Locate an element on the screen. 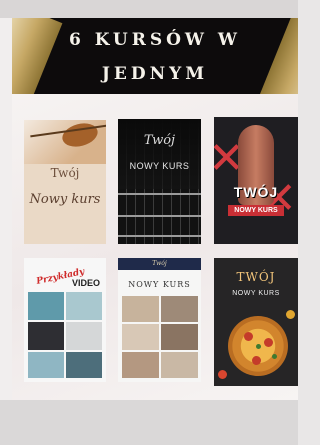 The width and height of the screenshot is (320, 445). card-subtitle: Nowy kurs is located at coordinates (65, 199).